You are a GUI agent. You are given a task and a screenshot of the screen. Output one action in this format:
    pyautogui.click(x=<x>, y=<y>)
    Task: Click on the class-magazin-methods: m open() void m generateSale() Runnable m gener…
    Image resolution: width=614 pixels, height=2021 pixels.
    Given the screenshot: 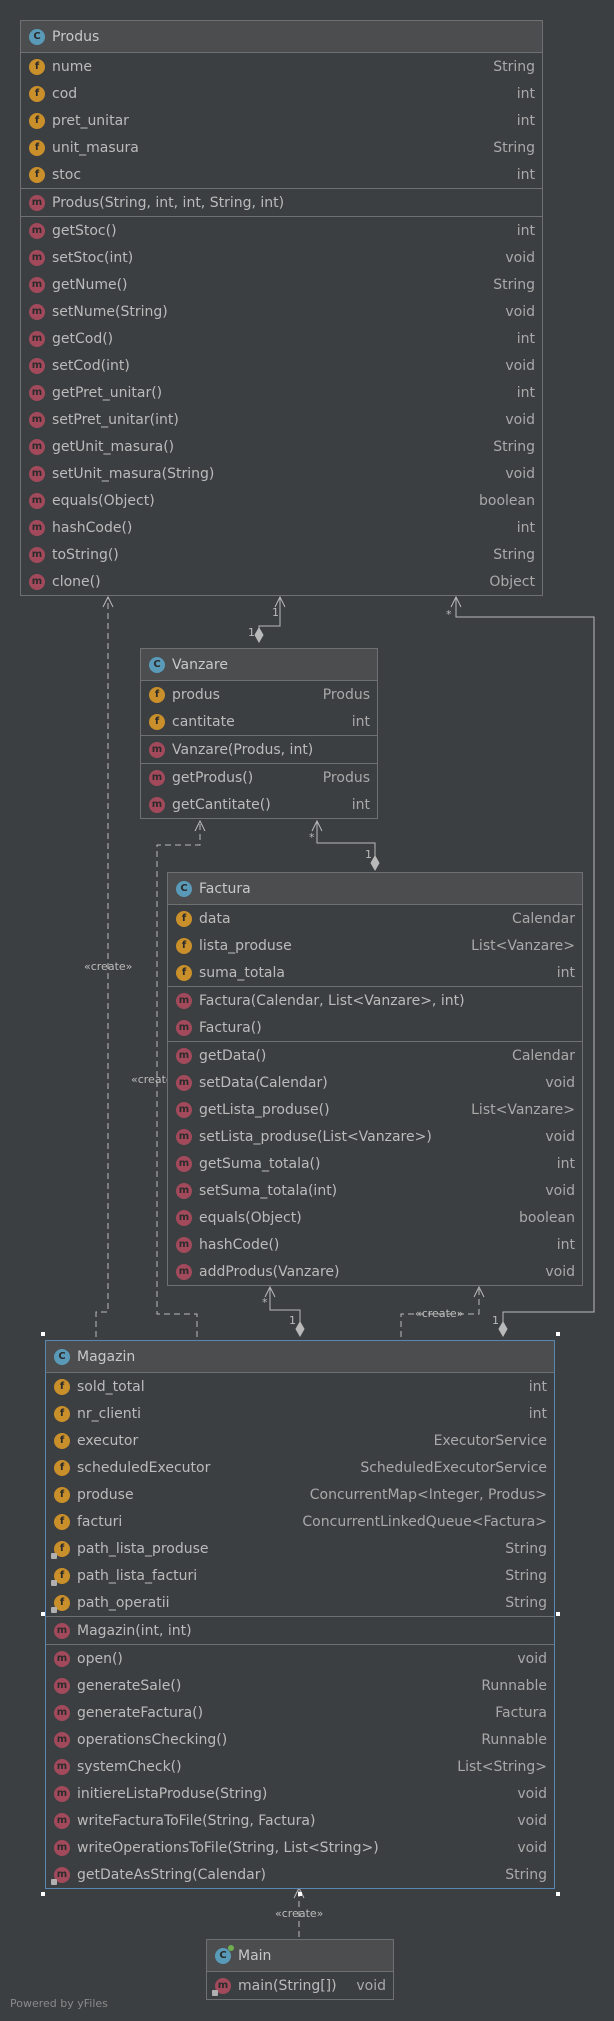 What is the action you would take?
    pyautogui.click(x=300, y=1766)
    